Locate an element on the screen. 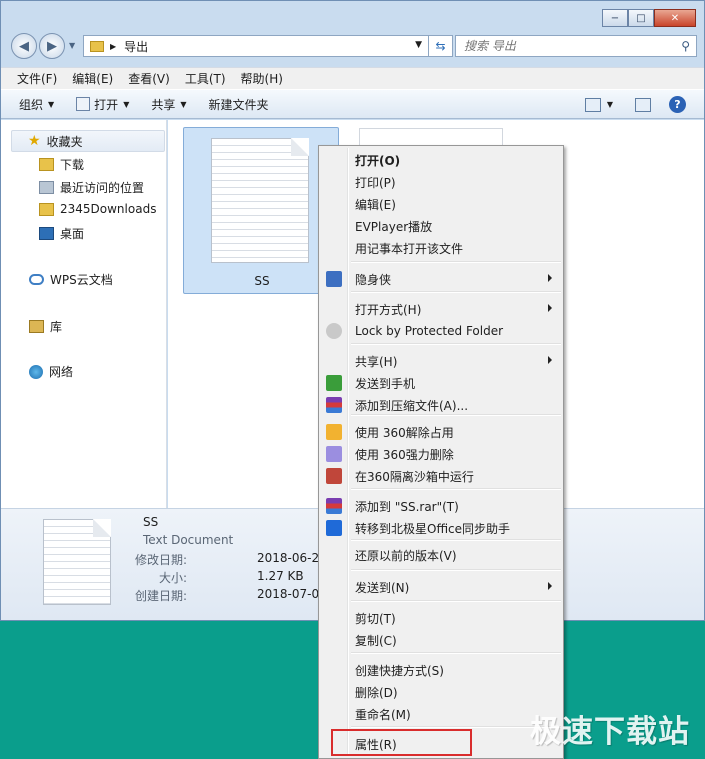 Image resolution: width=705 pixels, height=759 pixels. organize-label: 组织 is located at coordinates (31, 104).